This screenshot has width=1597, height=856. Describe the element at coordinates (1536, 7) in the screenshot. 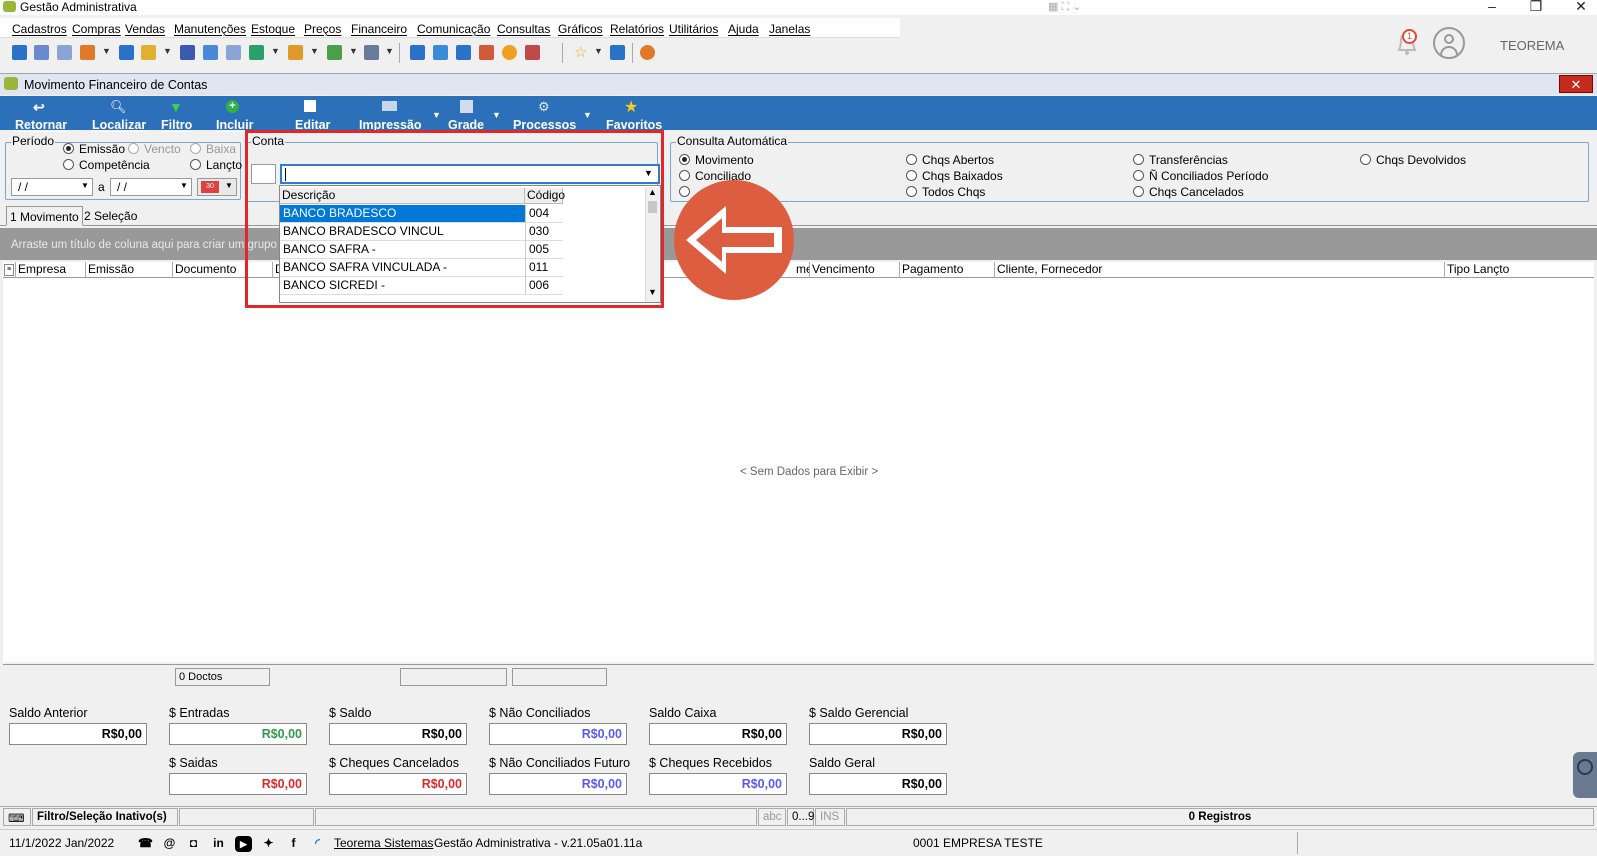

I see `restore-button: ❐` at that location.